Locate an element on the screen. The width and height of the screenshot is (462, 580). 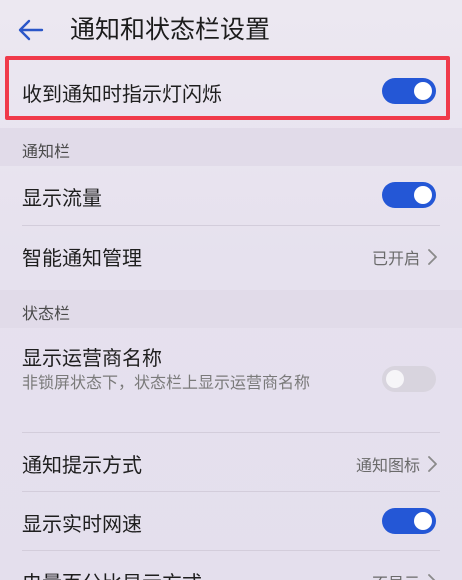
highlight-annotation is located at coordinates (227, 88).